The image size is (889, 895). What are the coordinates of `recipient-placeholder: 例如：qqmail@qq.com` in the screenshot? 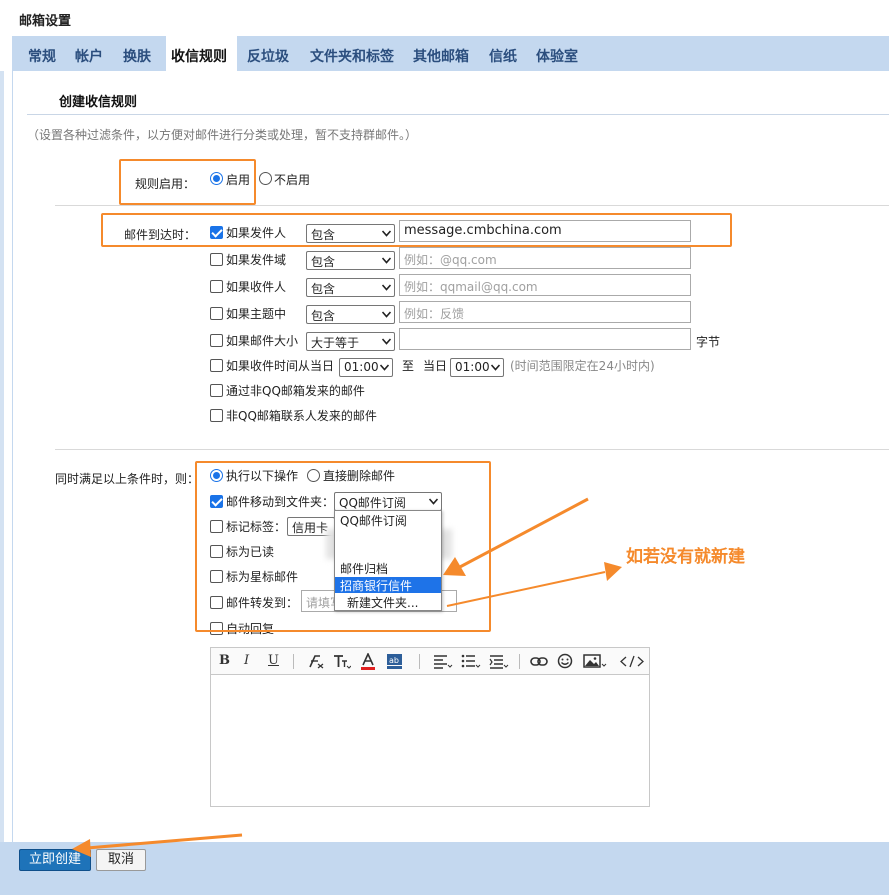 It's located at (471, 287).